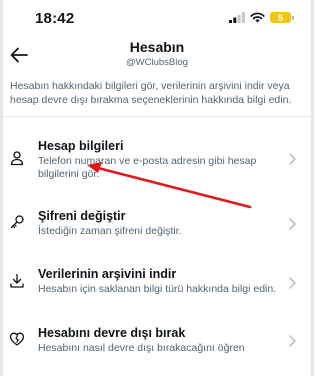 This screenshot has height=382, width=320. I want to click on broken-heart-icon, so click(17, 339).